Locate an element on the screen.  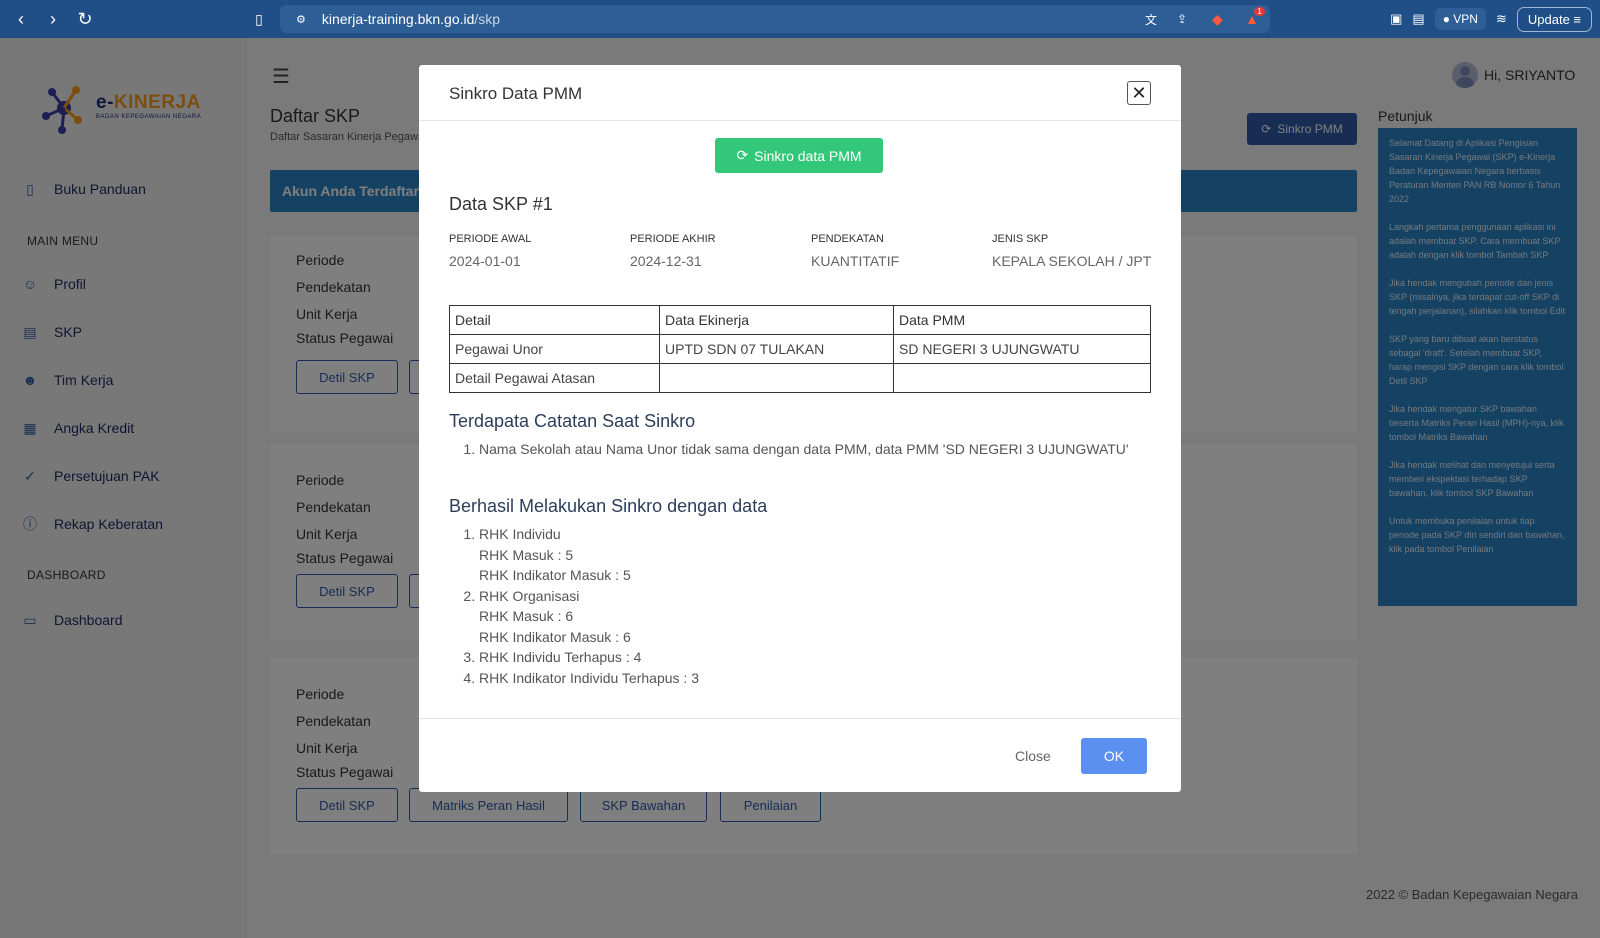
table-cell: Detail Pegawai Atasan is located at coordinates (554, 378).